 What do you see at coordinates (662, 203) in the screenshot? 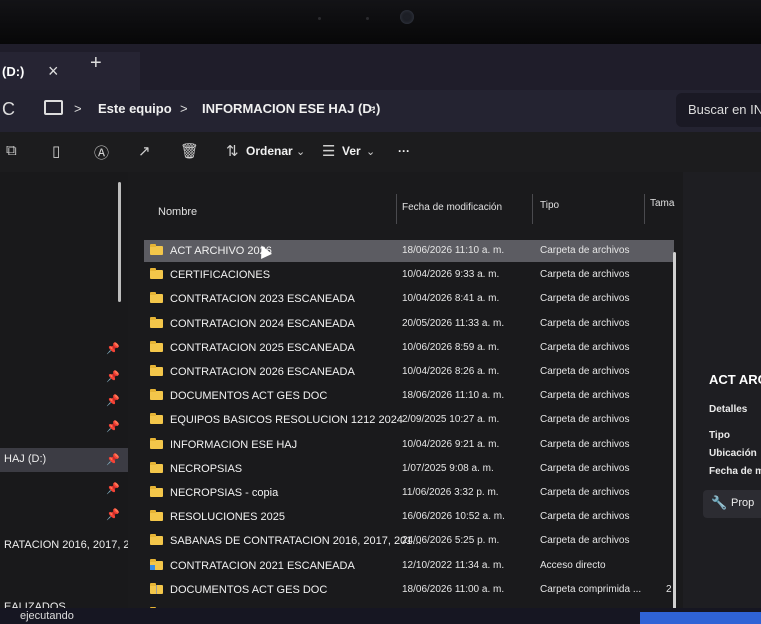
I see `column-header-size: Tama` at bounding box center [662, 203].